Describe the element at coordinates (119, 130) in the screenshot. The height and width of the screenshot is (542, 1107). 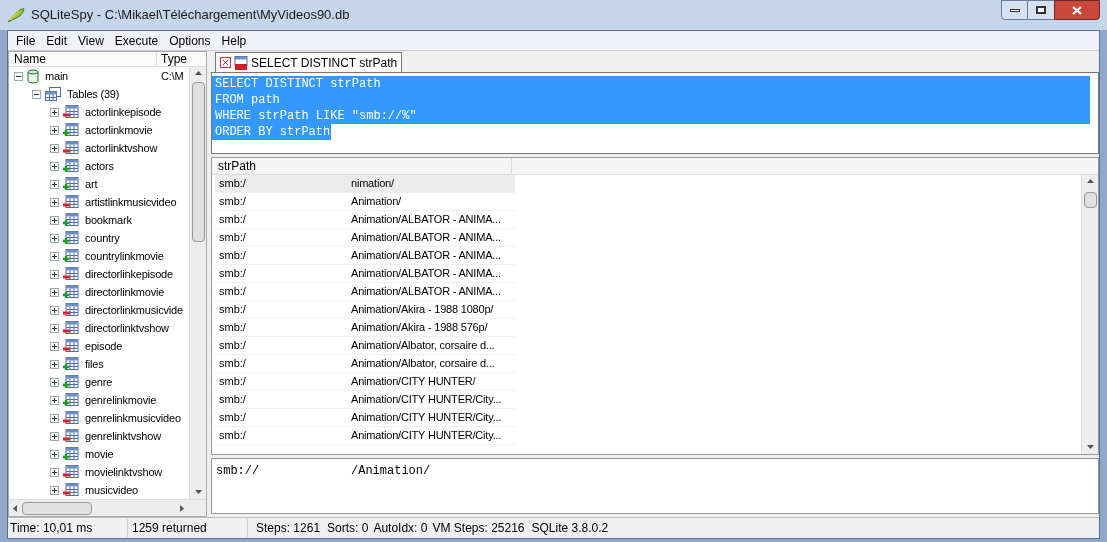
I see `tree-item: actorlinkmovie` at that location.